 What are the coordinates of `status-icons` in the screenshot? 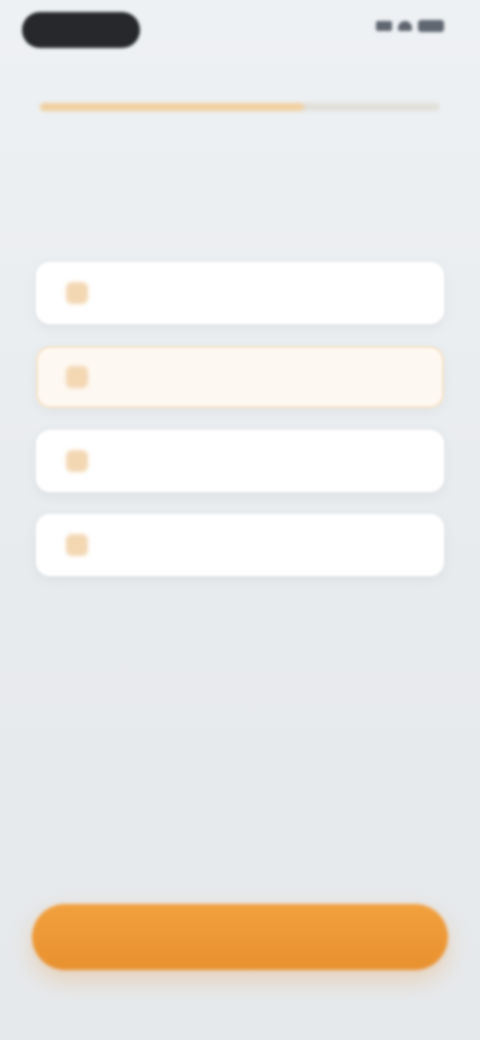 It's located at (410, 26).